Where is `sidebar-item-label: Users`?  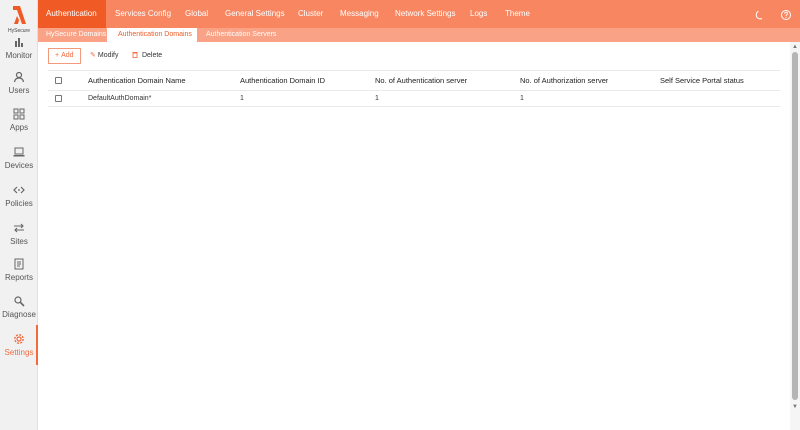 sidebar-item-label: Users is located at coordinates (19, 90).